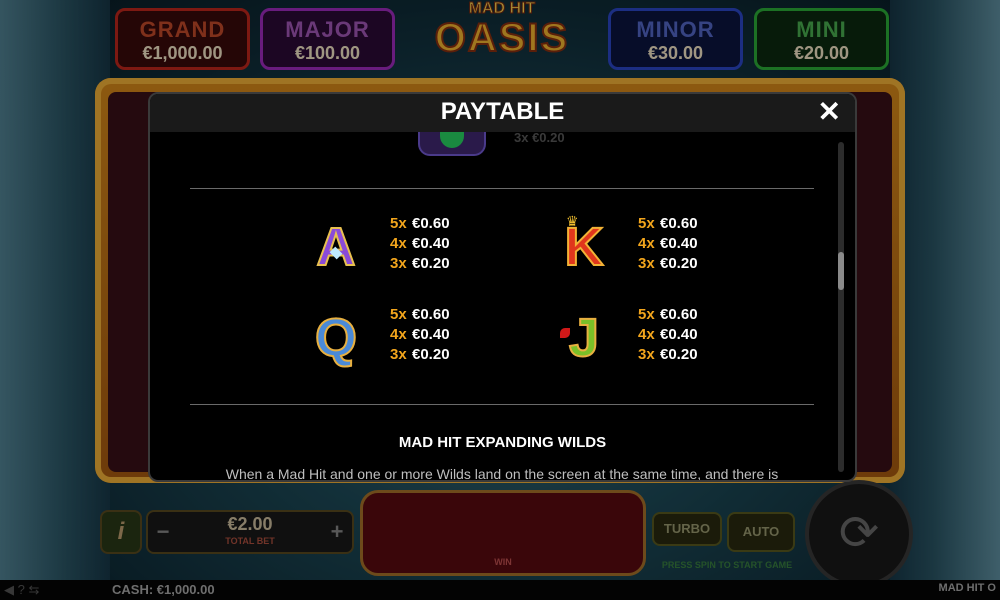 The width and height of the screenshot is (1000, 600). I want to click on symbol-k-icon: K ♛, so click(584, 245).